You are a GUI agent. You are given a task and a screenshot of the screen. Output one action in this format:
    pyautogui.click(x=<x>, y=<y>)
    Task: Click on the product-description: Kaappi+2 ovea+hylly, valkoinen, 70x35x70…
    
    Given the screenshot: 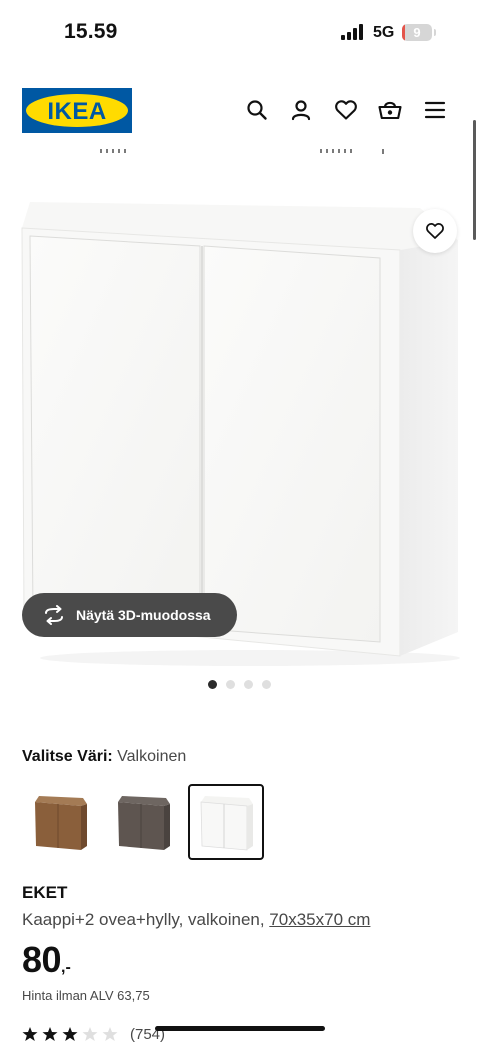 What is the action you would take?
    pyautogui.click(x=196, y=920)
    